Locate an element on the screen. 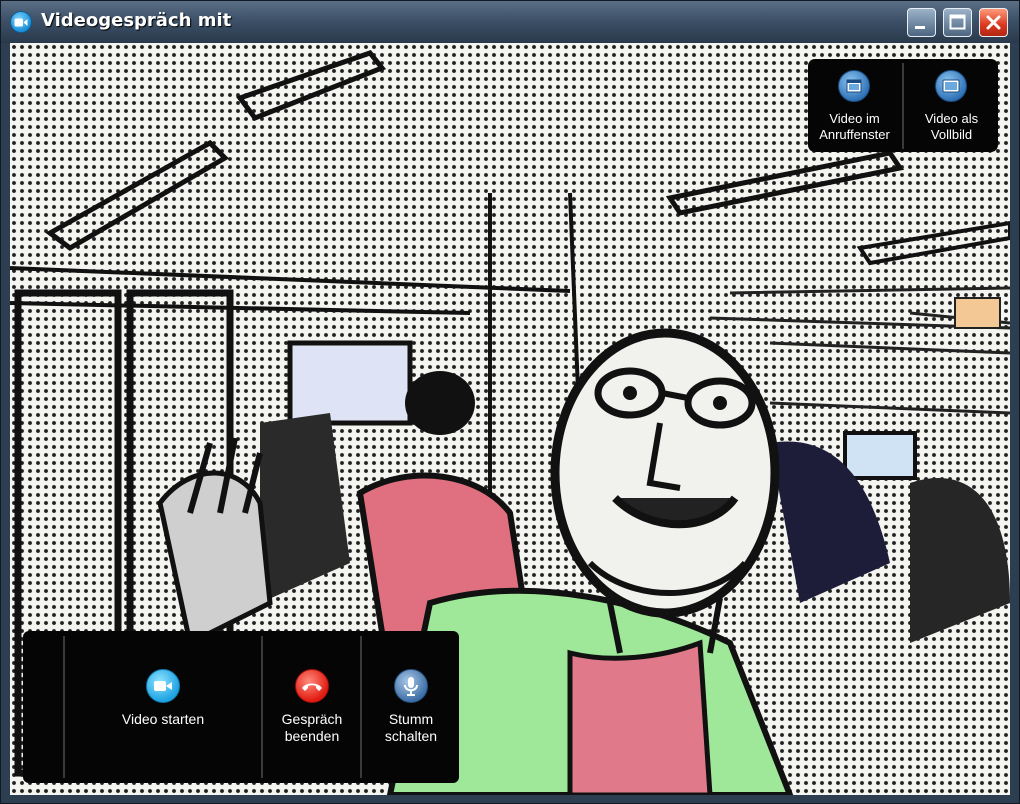  window-title: Videogespräch mit is located at coordinates (136, 20).